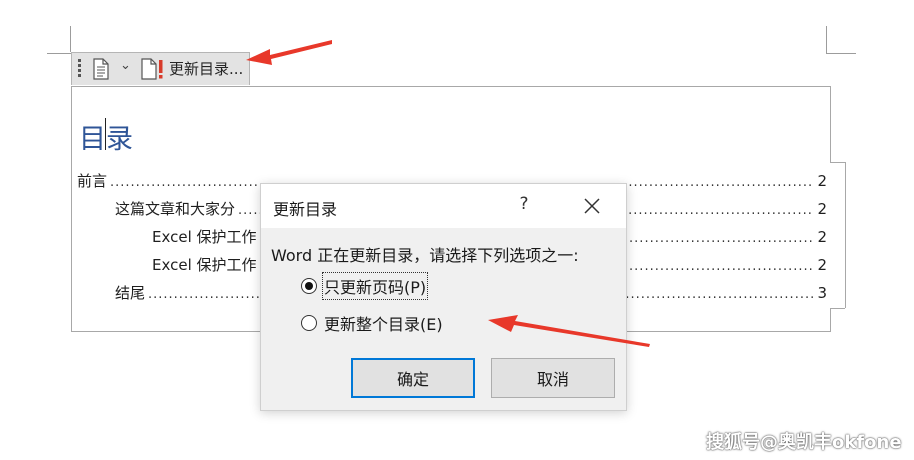  Describe the element at coordinates (309, 323) in the screenshot. I see `radio-button` at that location.